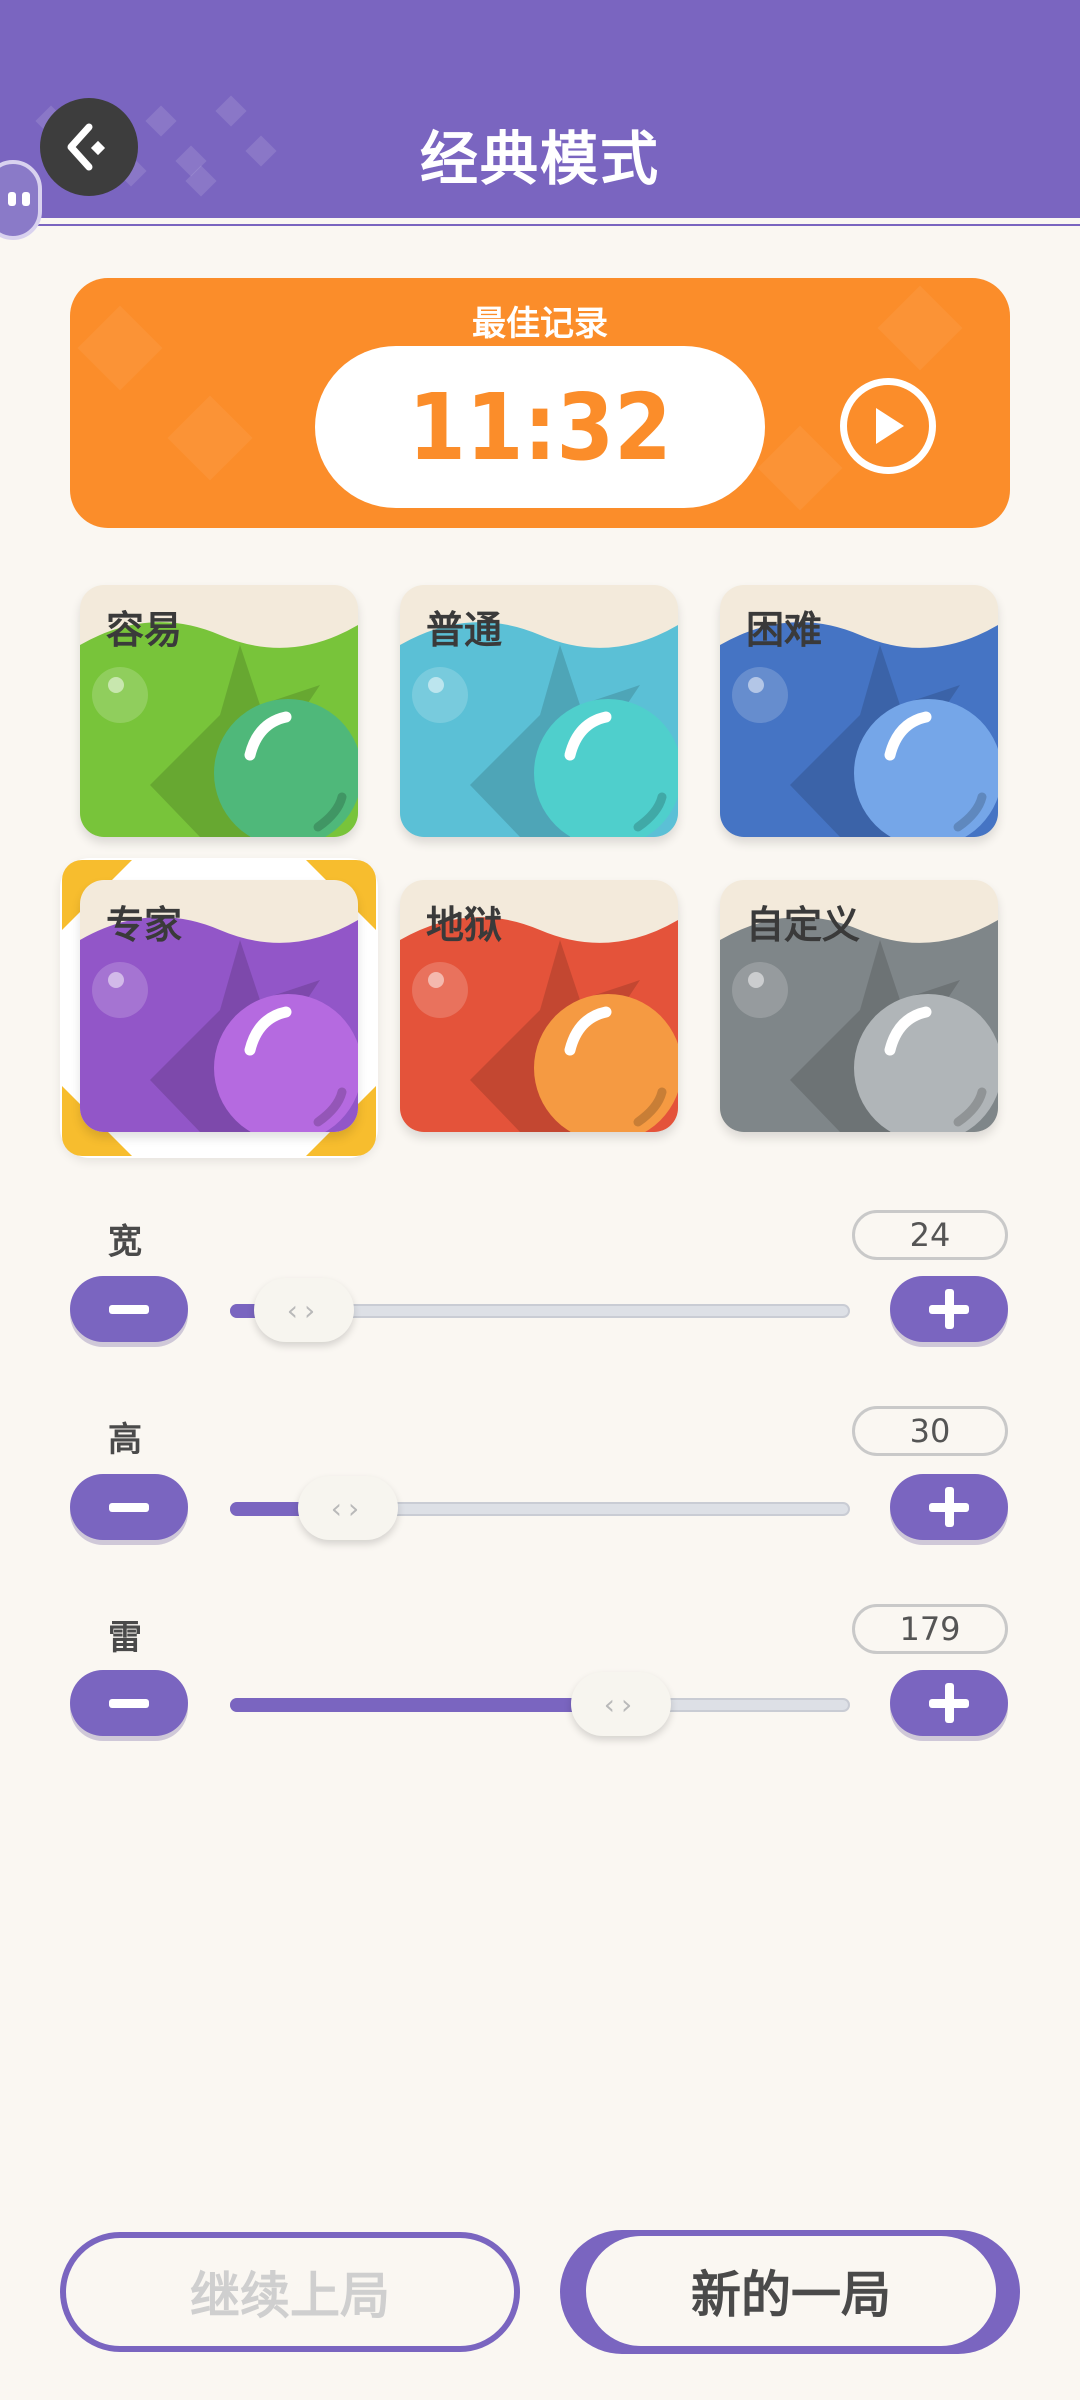 The width and height of the screenshot is (1080, 2400). I want to click on difficulty-card-label: 容易, so click(144, 630).